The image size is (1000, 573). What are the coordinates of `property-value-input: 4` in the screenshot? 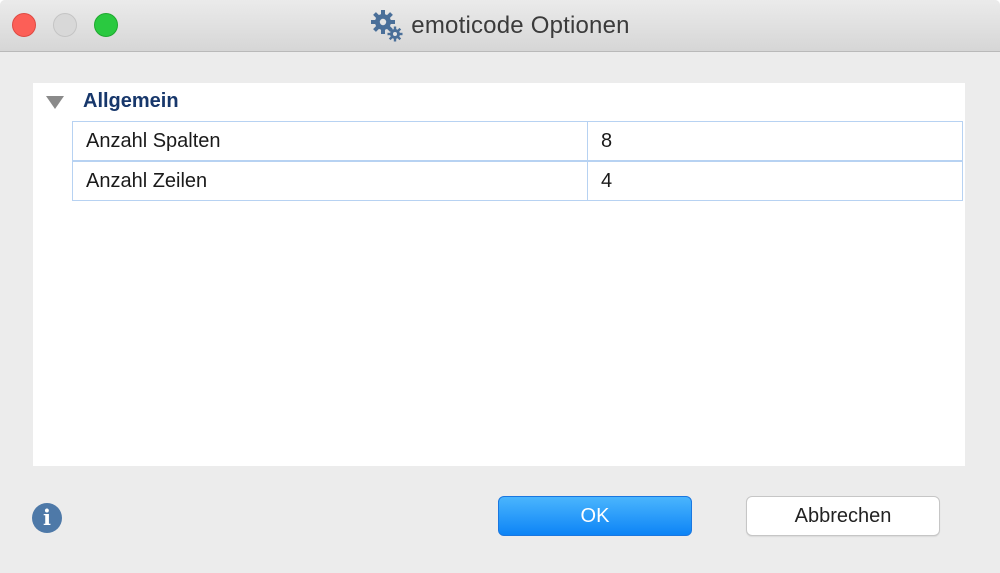 It's located at (775, 181).